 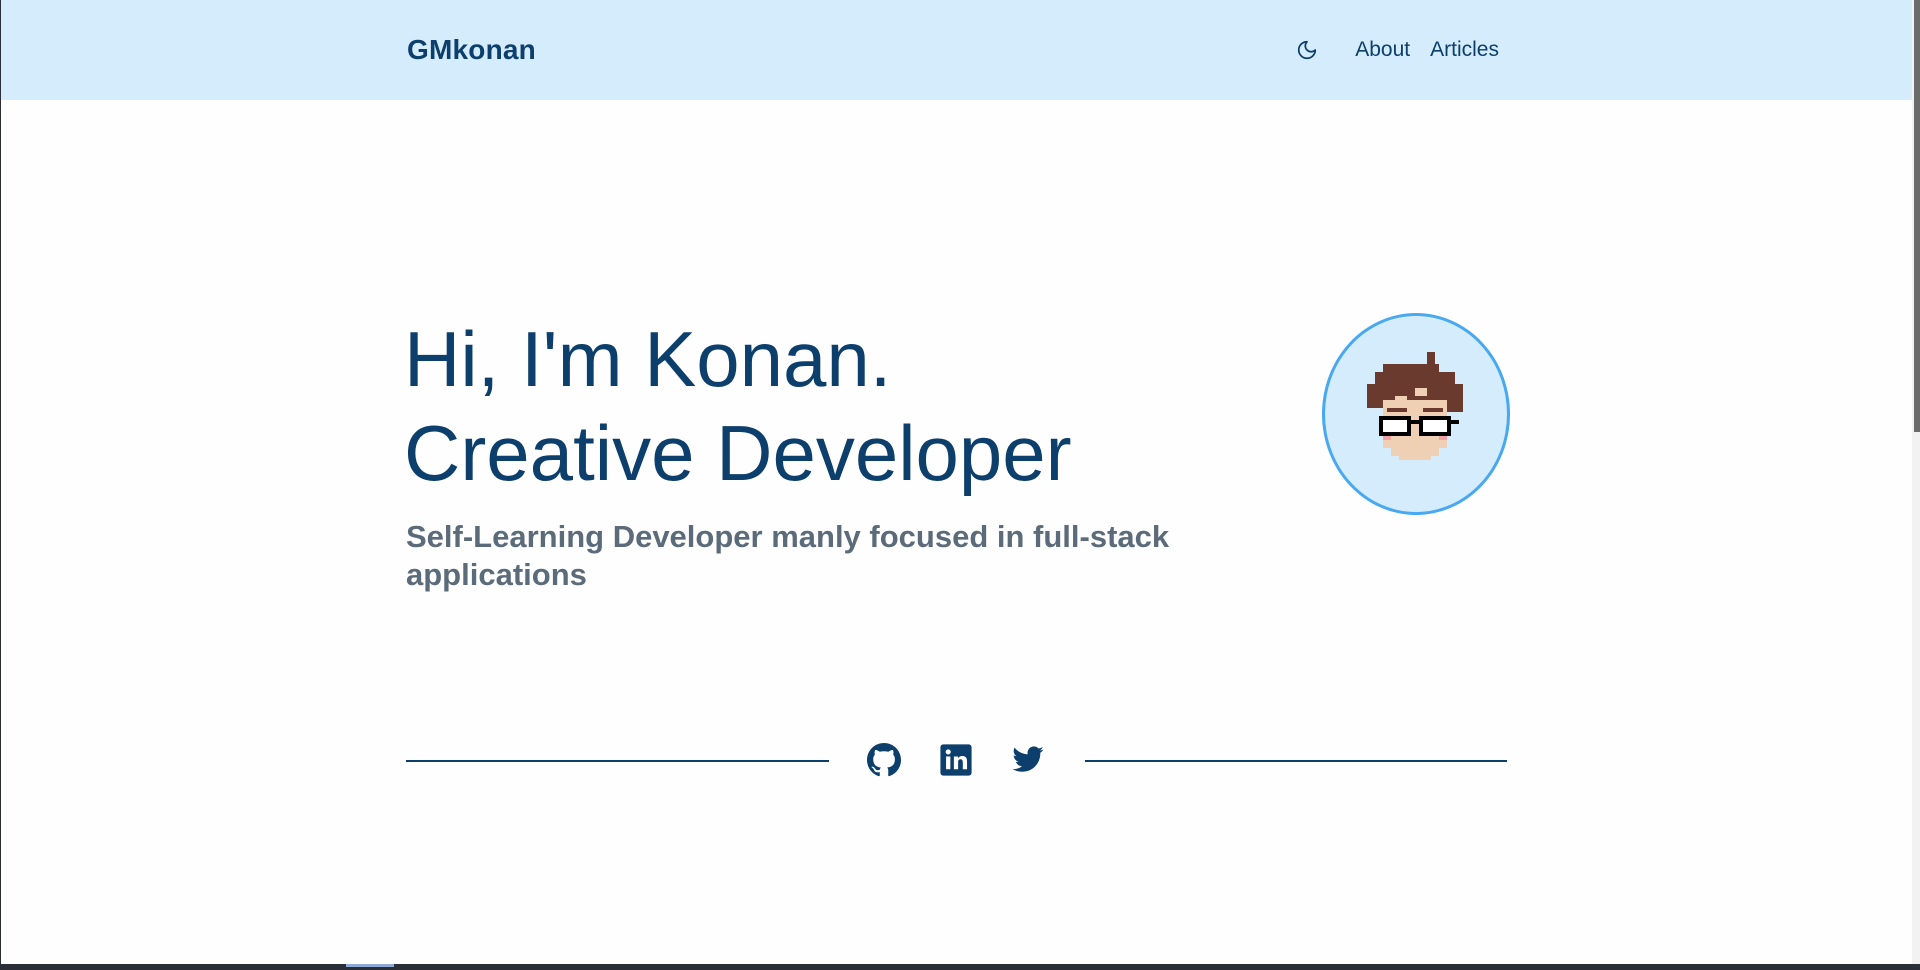 I want to click on twitter-link, so click(x=1028, y=760).